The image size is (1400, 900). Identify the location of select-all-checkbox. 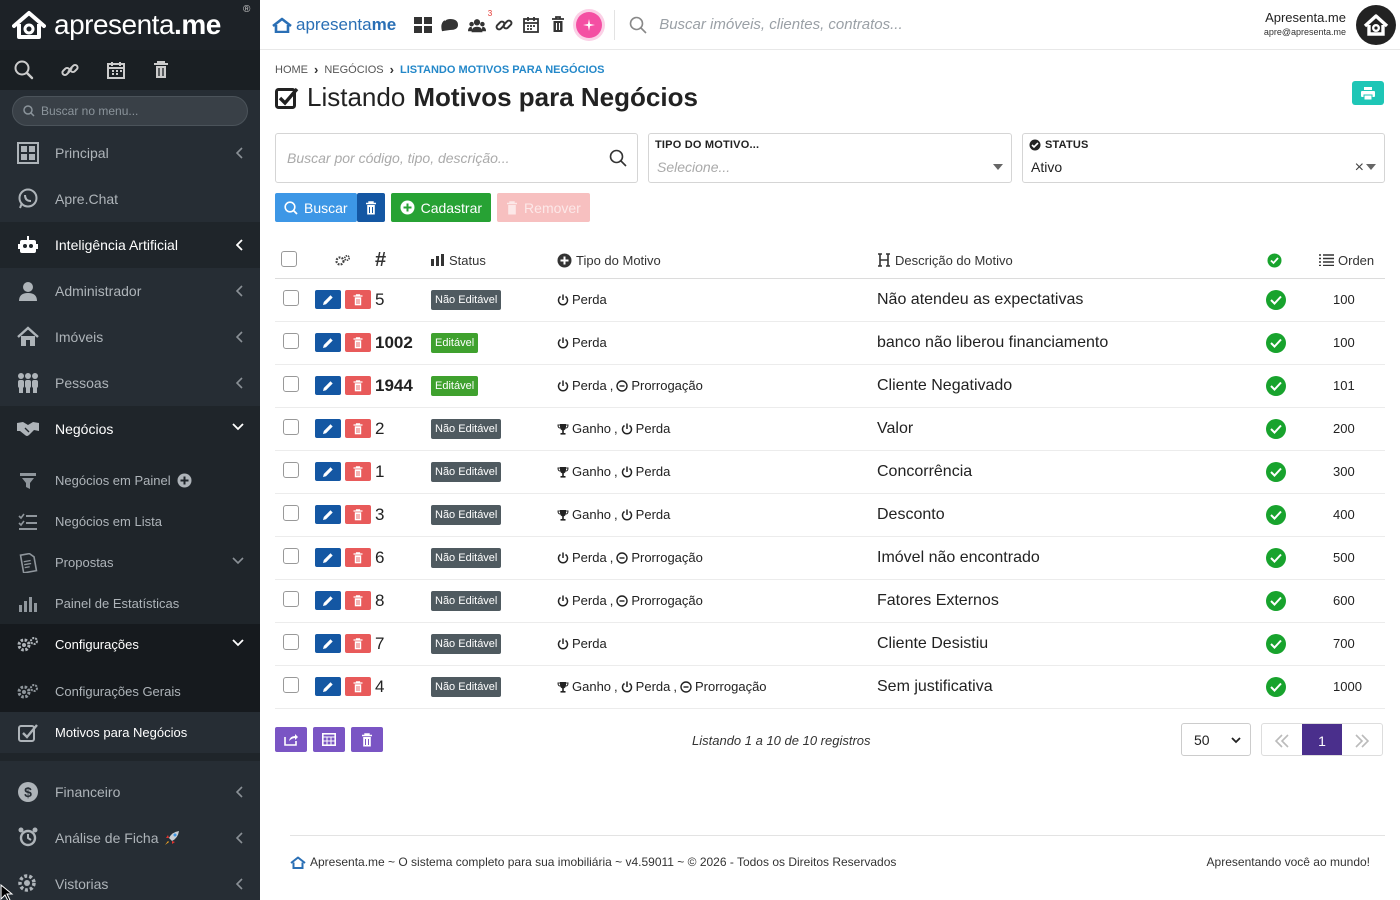
(289, 258).